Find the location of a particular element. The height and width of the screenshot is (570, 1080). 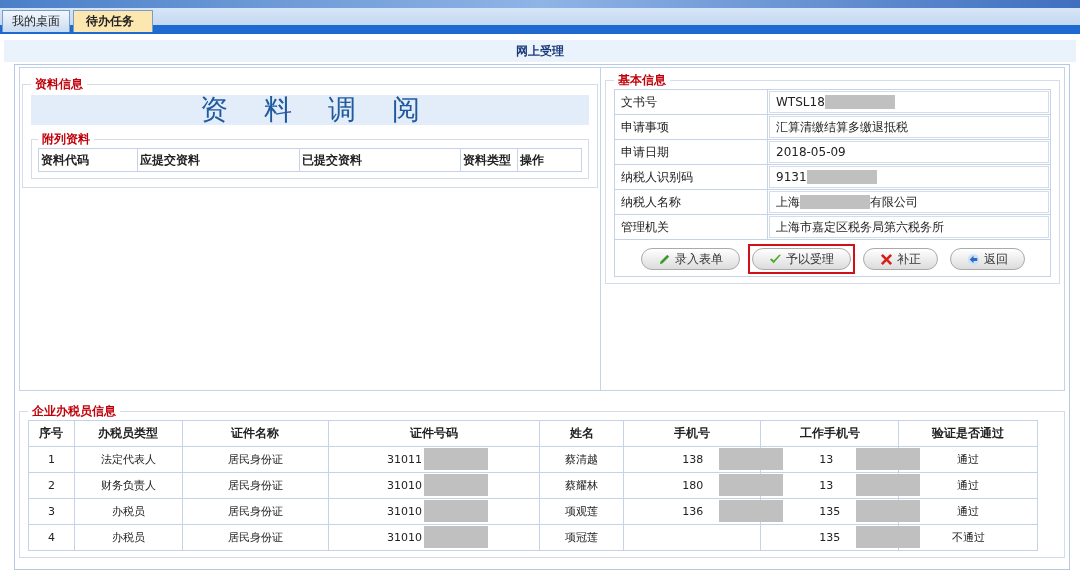

field-label: 文书号 is located at coordinates (691, 102).